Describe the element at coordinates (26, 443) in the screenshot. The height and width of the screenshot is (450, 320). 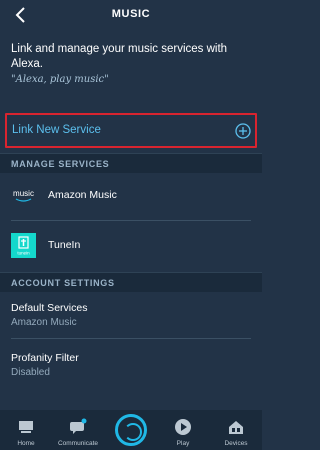
I see `nav-label: Home` at that location.